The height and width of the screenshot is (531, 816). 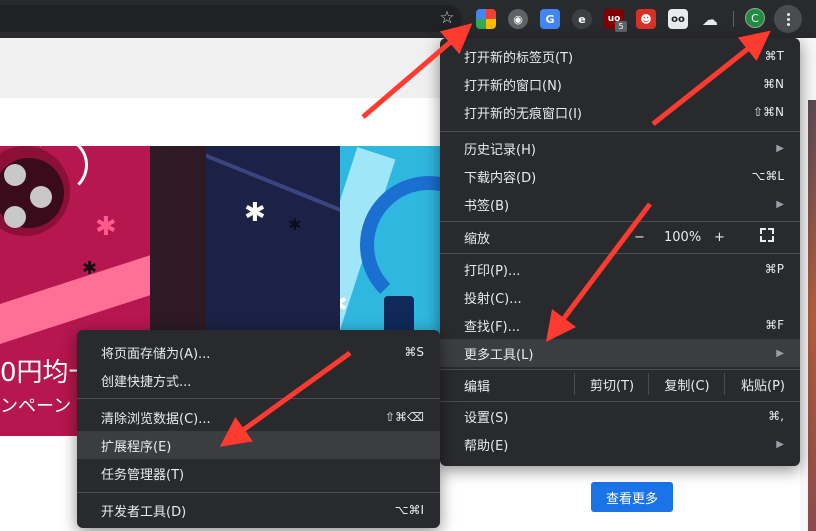 I want to click on menu-item-label: 更多工具(L), so click(x=499, y=355).